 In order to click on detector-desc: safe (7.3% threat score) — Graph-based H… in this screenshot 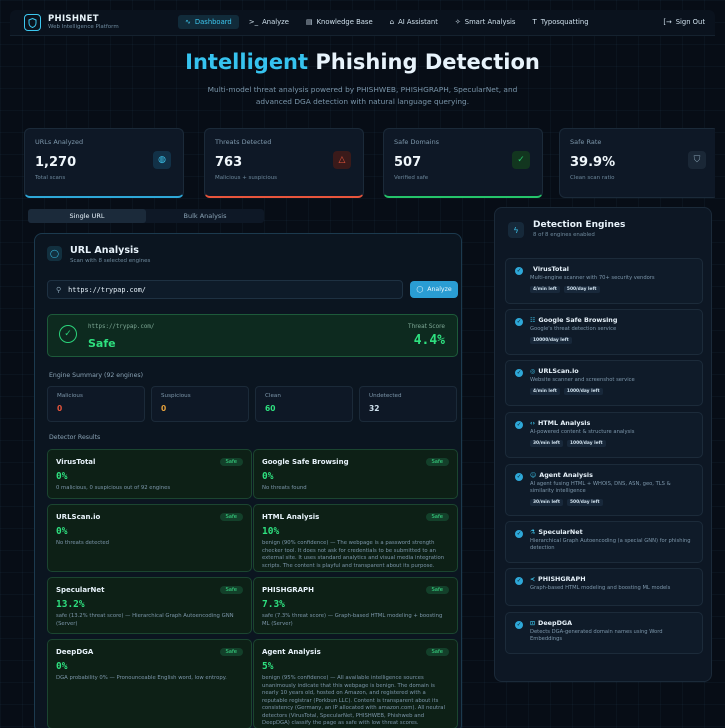, I will do `click(352, 620)`.